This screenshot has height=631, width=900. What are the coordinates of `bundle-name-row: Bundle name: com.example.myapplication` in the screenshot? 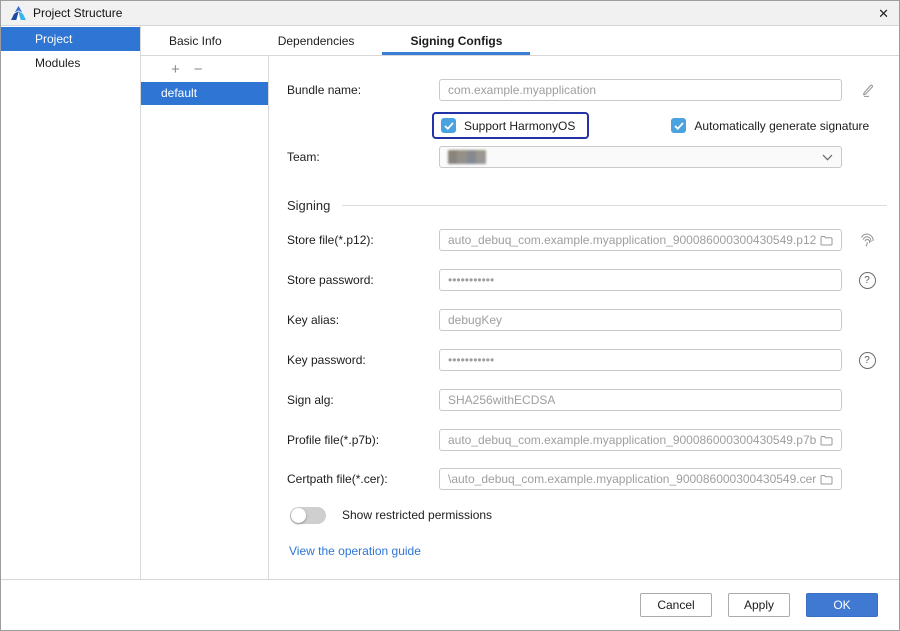 It's located at (584, 90).